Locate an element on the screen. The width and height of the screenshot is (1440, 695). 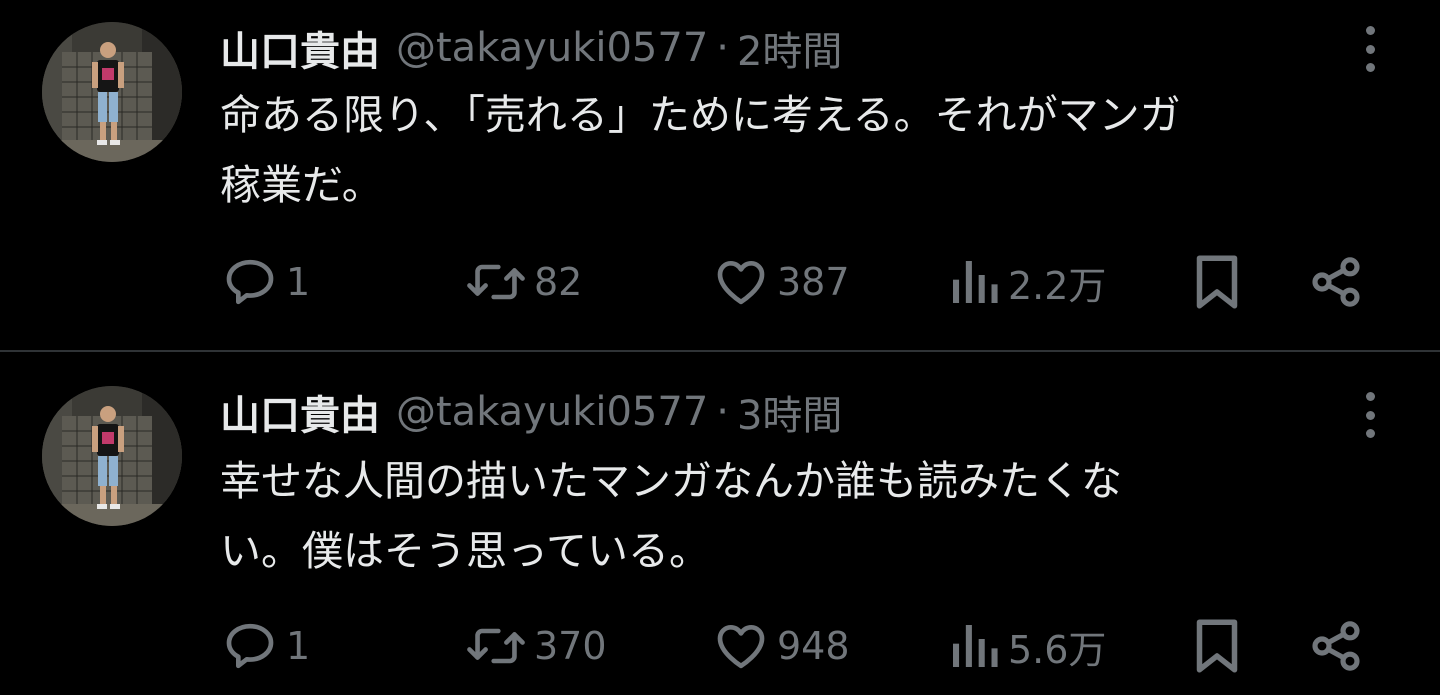
tweet-text-line: い。僕はそう思っている。 is located at coordinates (465, 551).